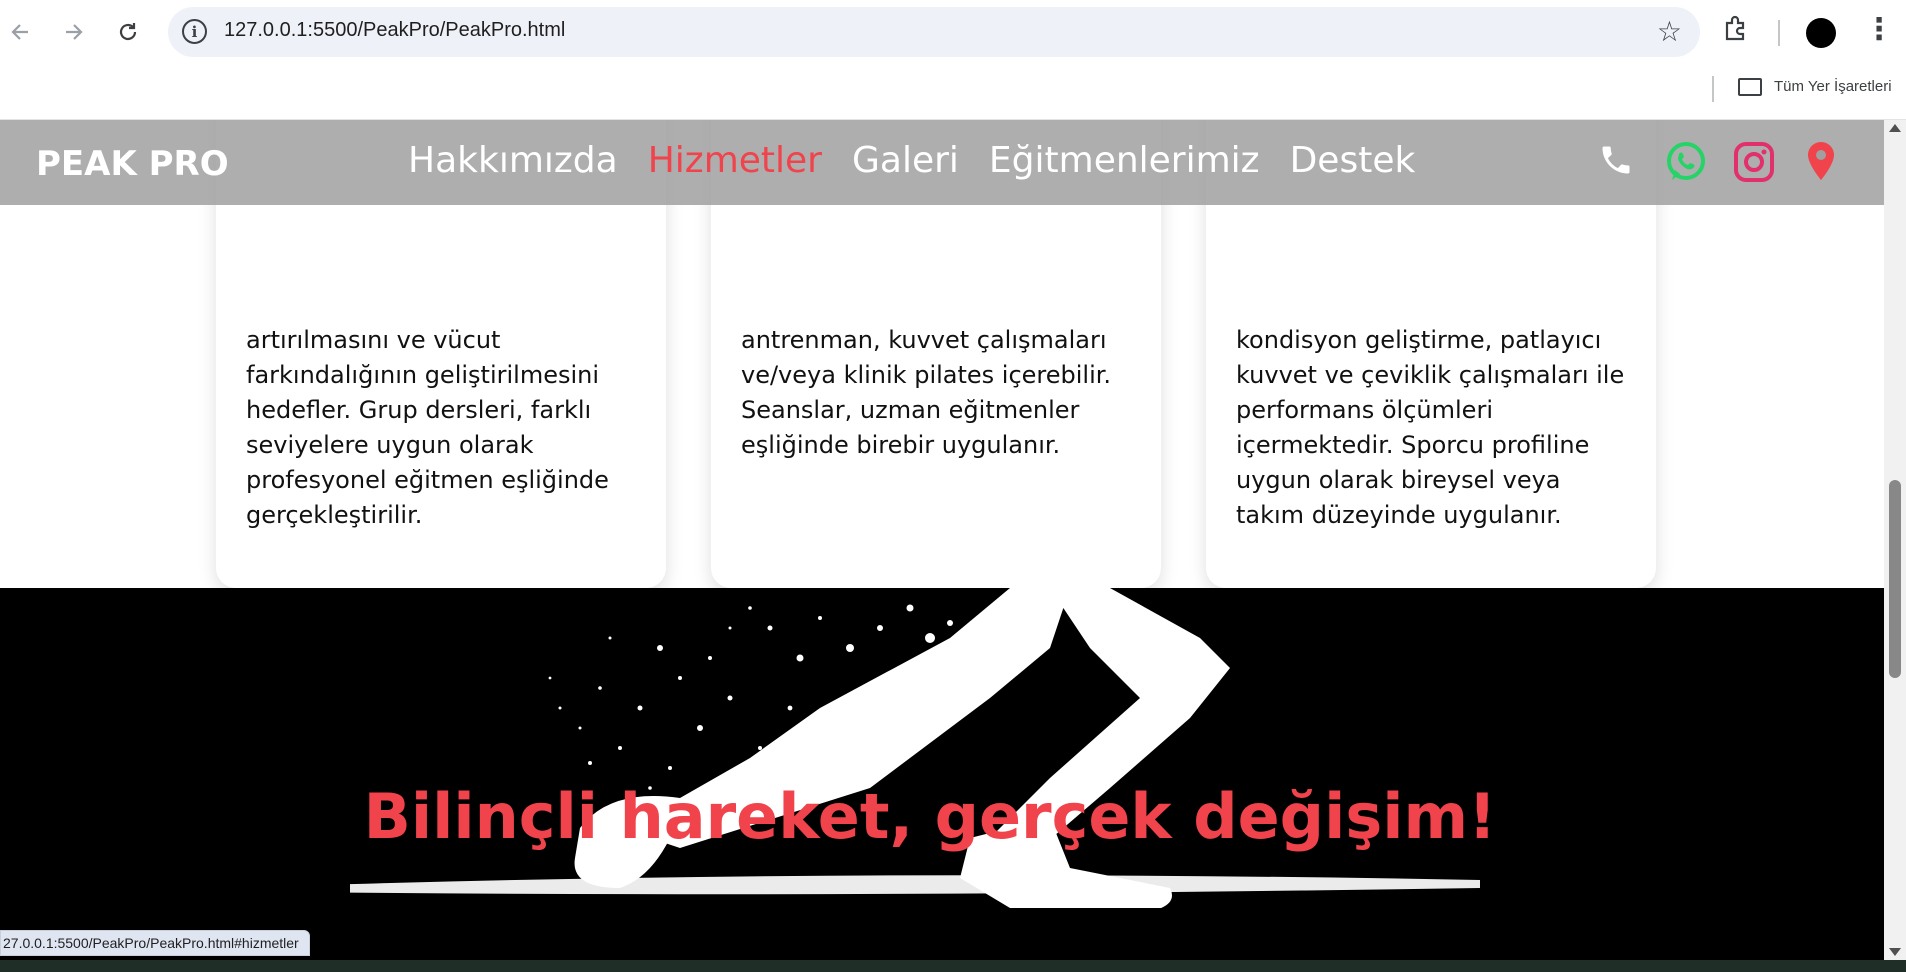 The height and width of the screenshot is (972, 1906). Describe the element at coordinates (394, 30) in the screenshot. I see `url-text: 127.0.0.1:5500/PeakPro/PeakPro.html` at that location.